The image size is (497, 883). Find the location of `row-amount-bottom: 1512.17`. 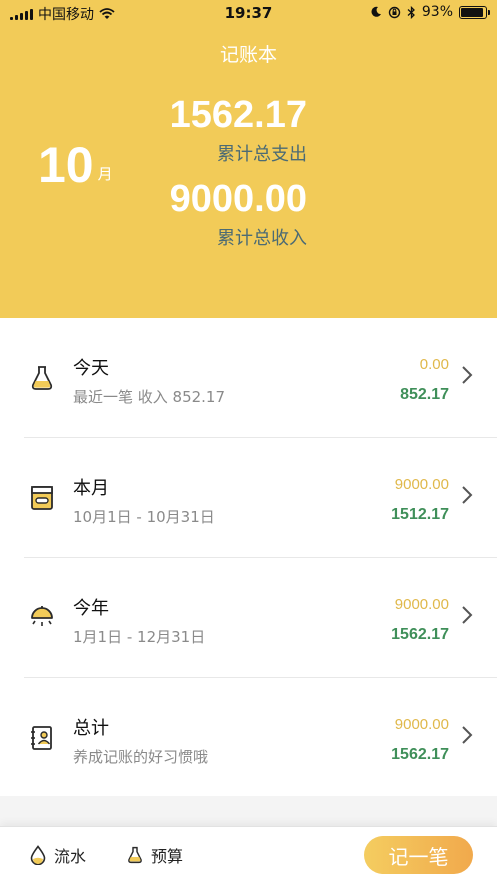

row-amount-bottom: 1512.17 is located at coordinates (420, 514).